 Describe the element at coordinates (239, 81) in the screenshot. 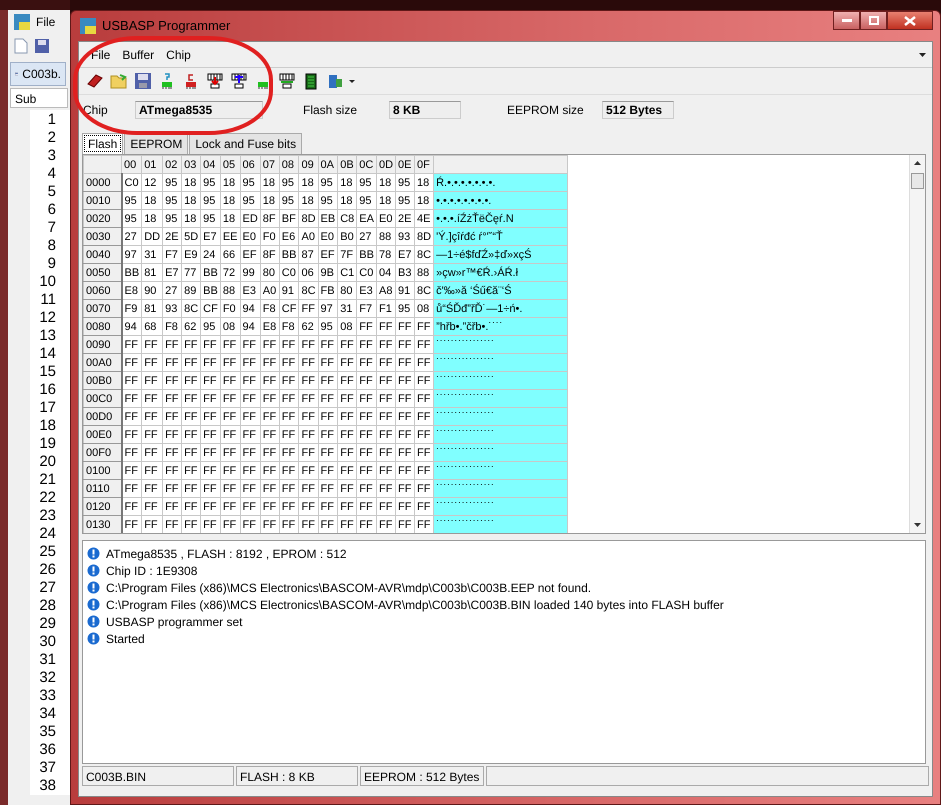

I see `chip-verify-icon` at that location.